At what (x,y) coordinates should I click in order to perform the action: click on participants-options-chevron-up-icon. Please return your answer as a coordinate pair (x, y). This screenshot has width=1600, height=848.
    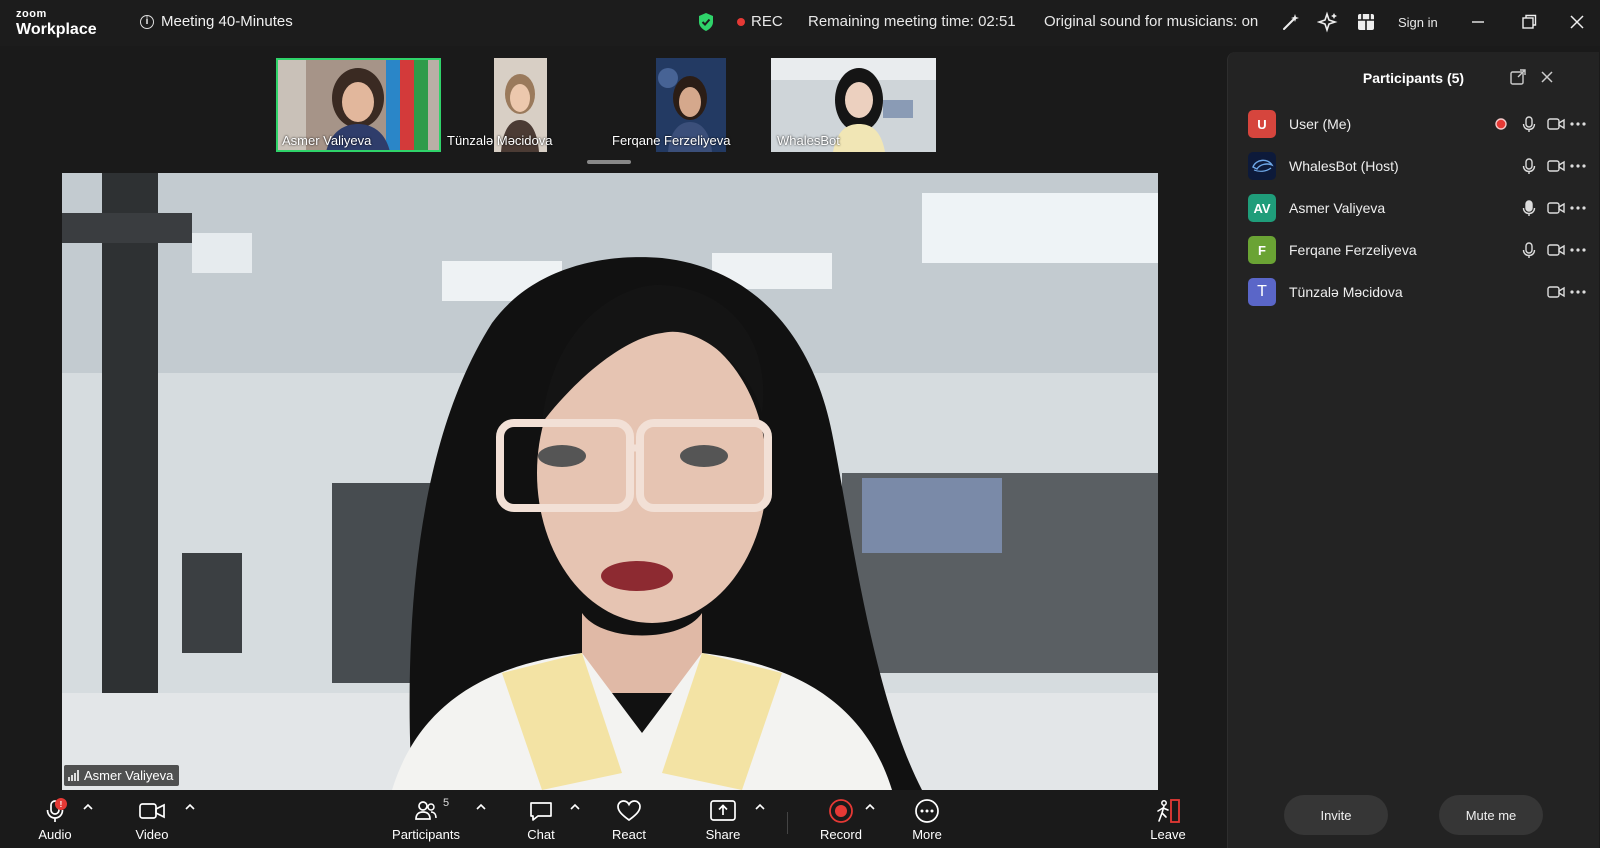
    Looking at the image, I should click on (481, 807).